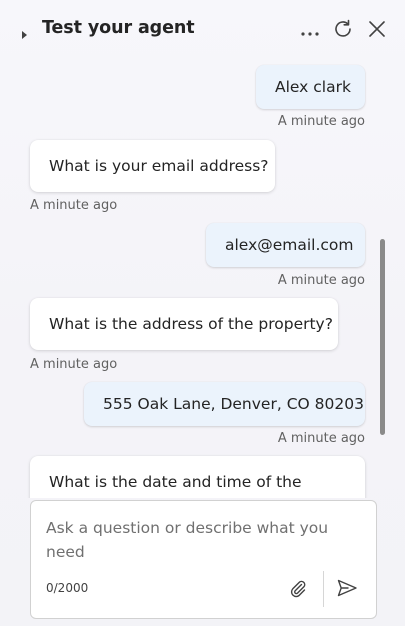 The height and width of the screenshot is (626, 405). What do you see at coordinates (313, 87) in the screenshot?
I see `message-text: Alex clark` at bounding box center [313, 87].